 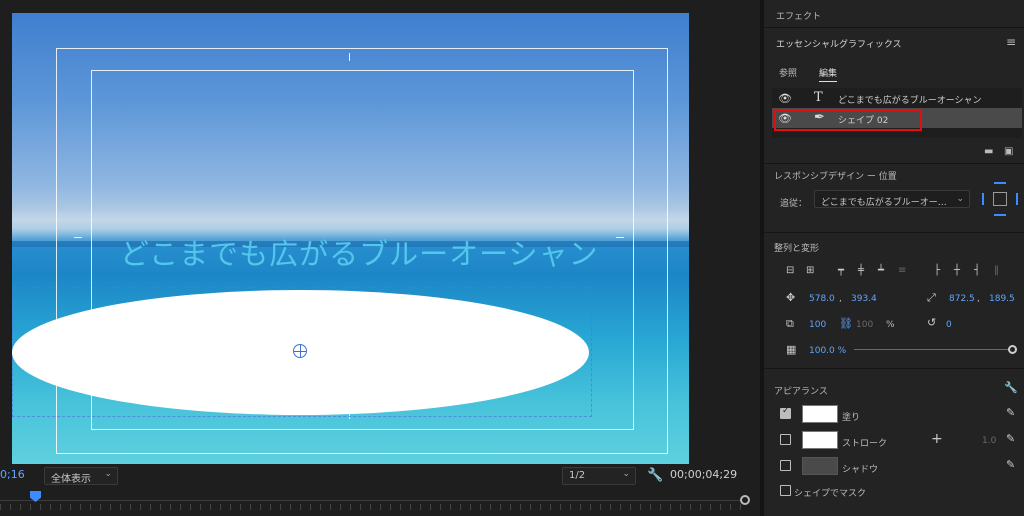 What do you see at coordinates (792, 271) in the screenshot?
I see `align-vertical-center-icon: ⊟` at bounding box center [792, 271].